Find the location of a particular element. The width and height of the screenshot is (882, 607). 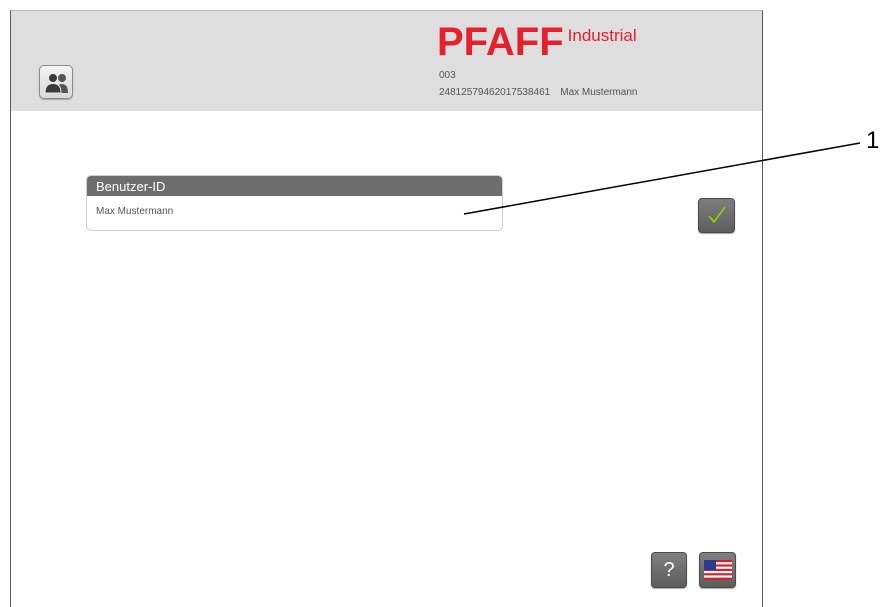

callout-leader-line is located at coordinates (662, 178).